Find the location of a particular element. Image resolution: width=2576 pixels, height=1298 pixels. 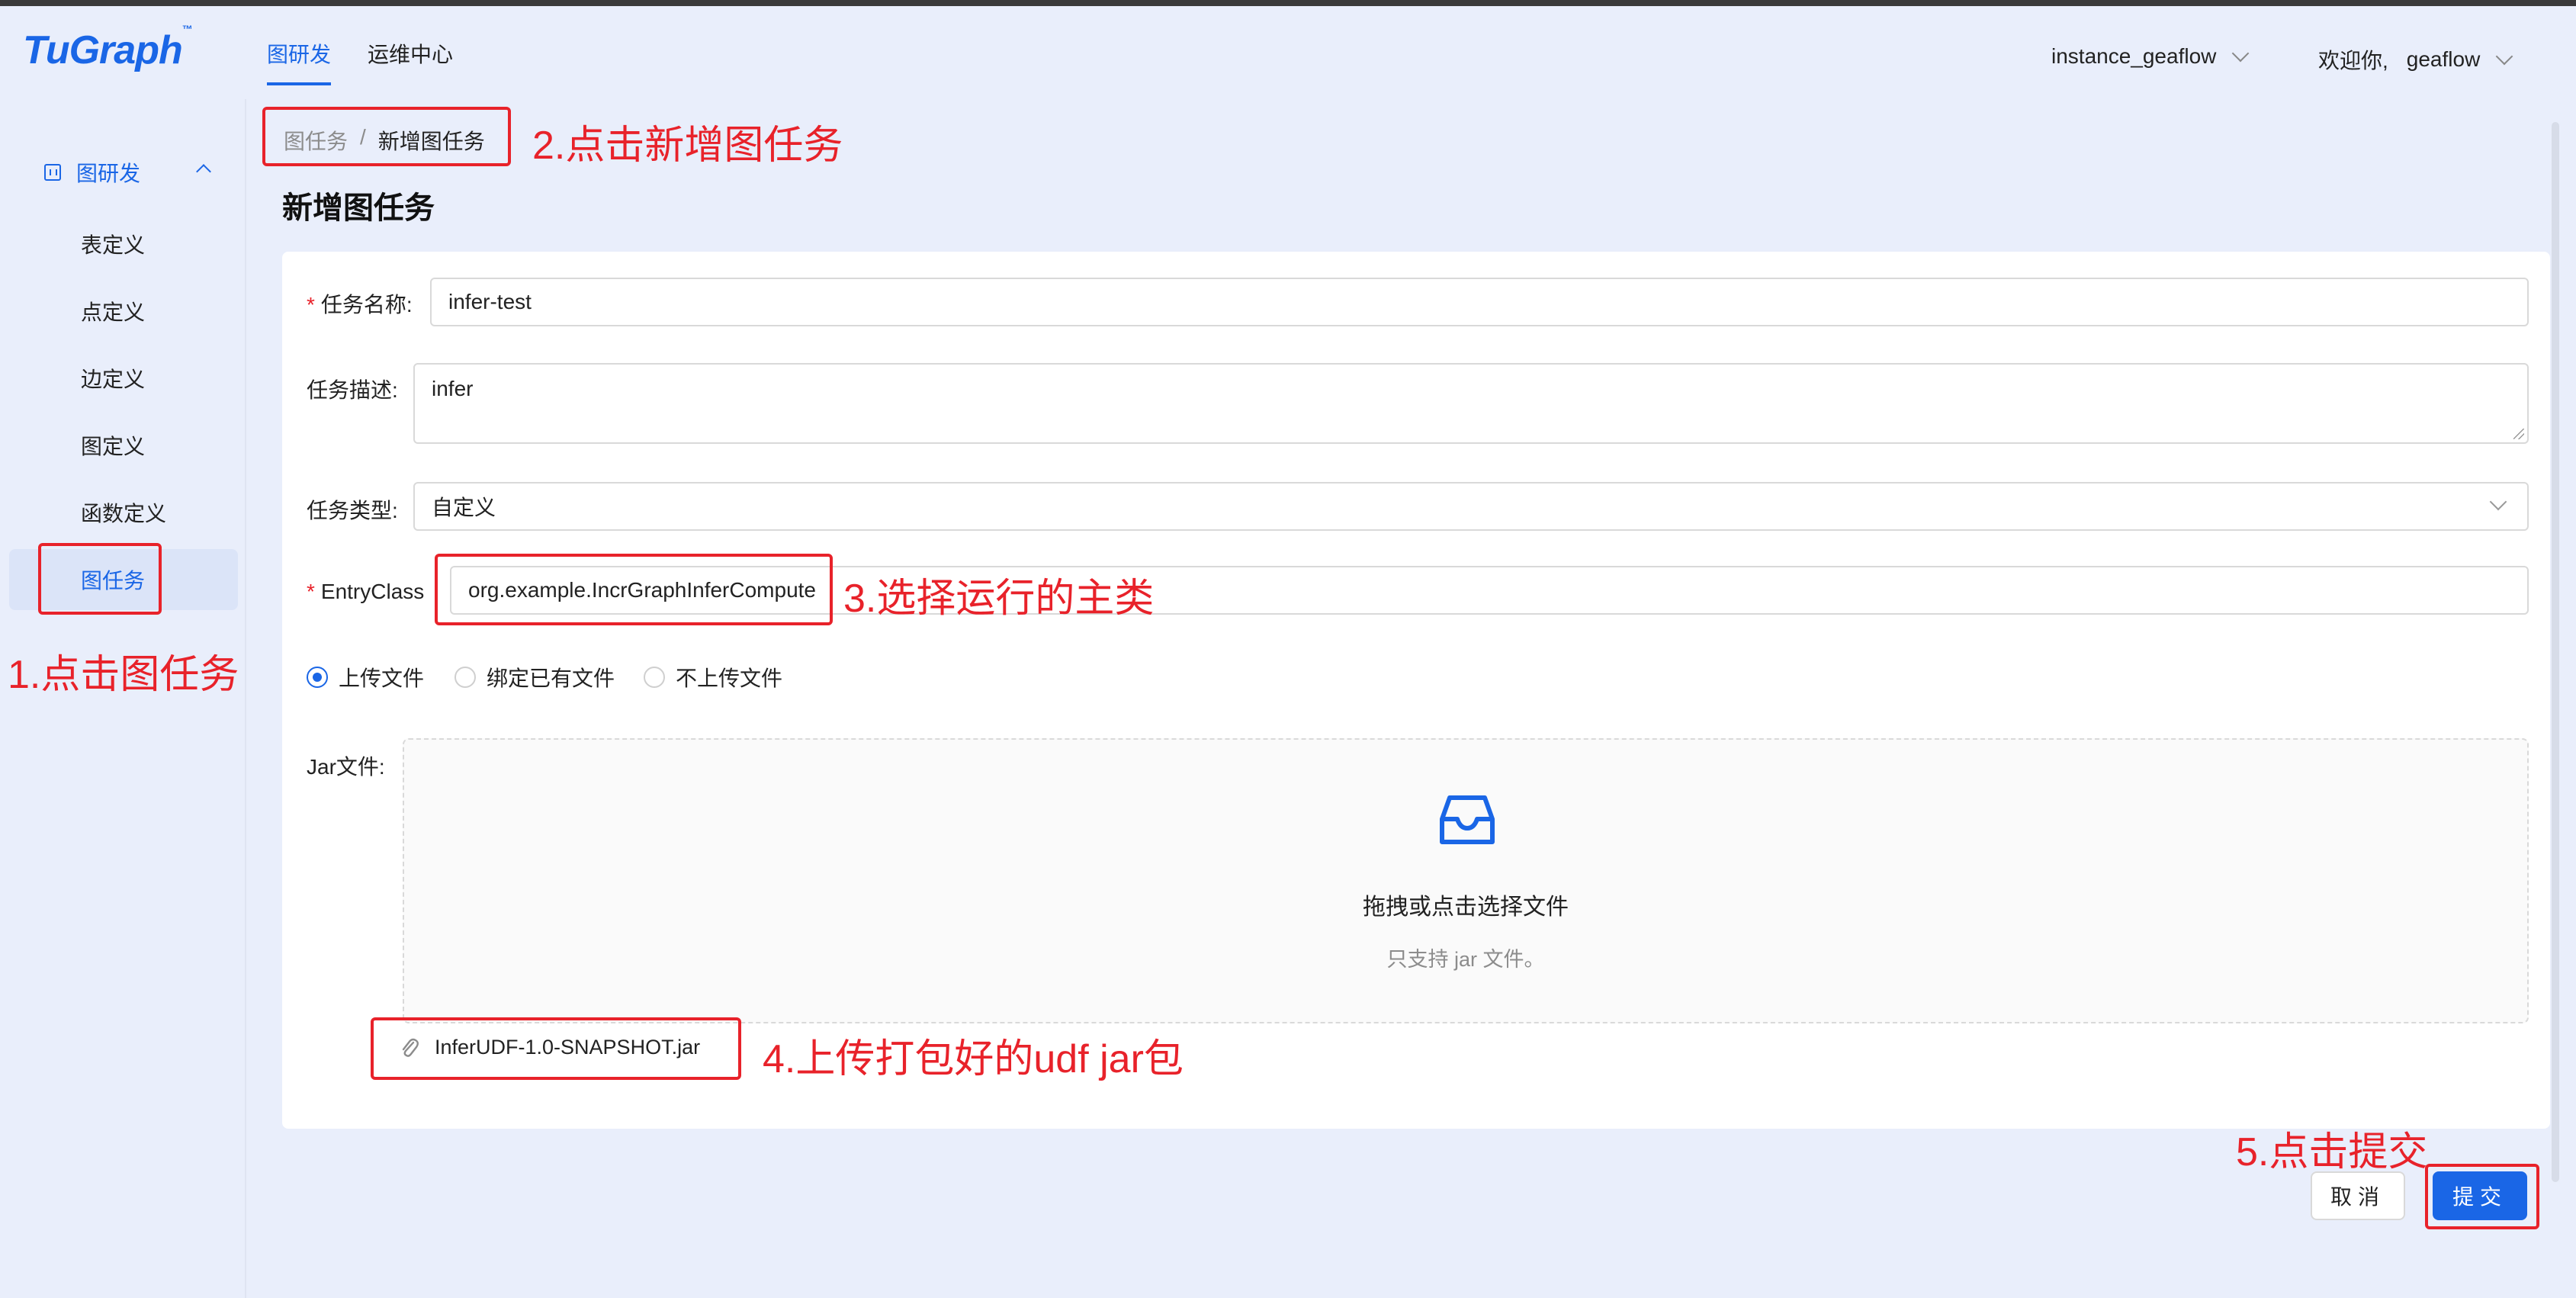

user-name: geaflow is located at coordinates (2443, 59).